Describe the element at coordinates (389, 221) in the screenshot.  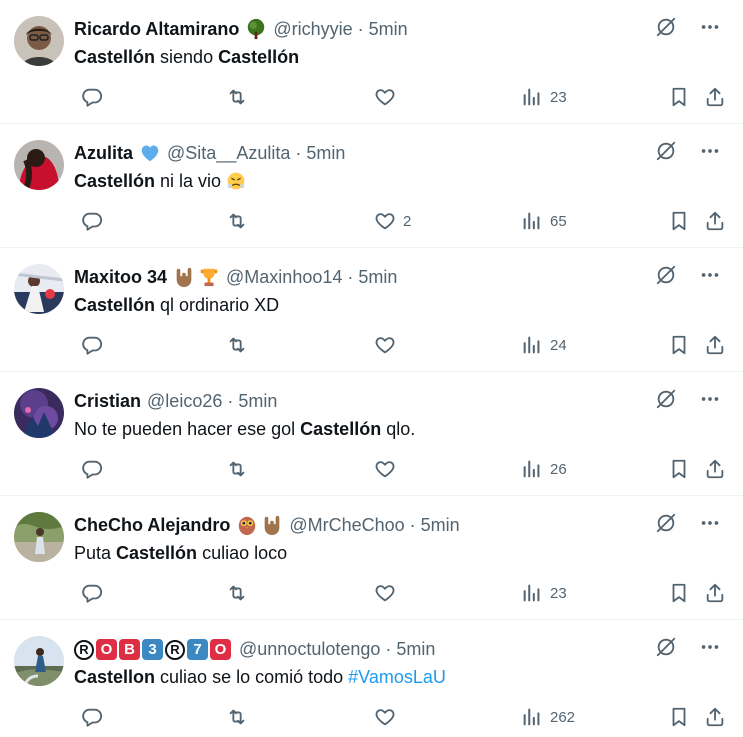
I see `like-button: 2` at that location.